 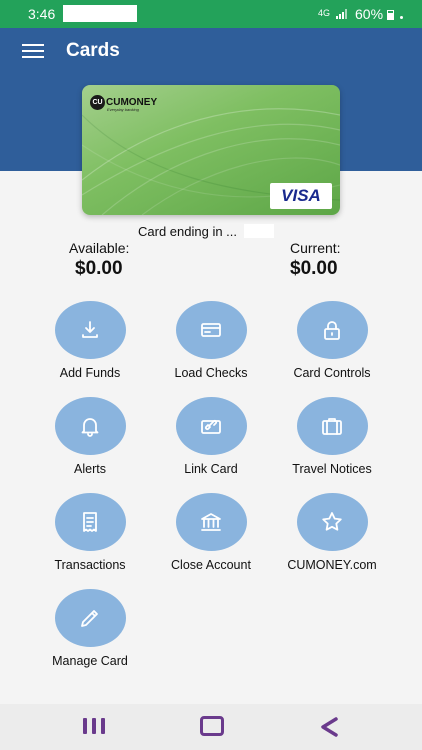 What do you see at coordinates (211, 522) in the screenshot?
I see `bank-icon` at bounding box center [211, 522].